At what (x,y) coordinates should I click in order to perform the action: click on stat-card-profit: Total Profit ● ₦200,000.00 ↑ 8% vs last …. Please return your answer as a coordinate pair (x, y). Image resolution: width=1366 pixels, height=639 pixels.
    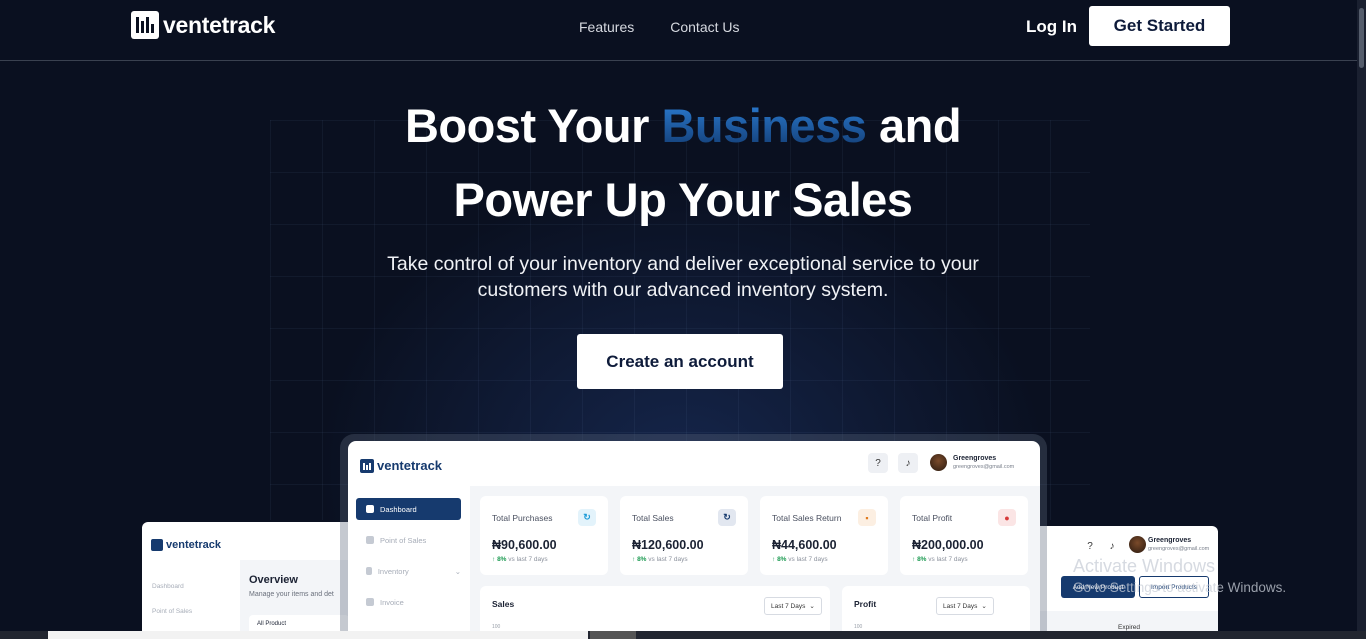
    Looking at the image, I should click on (964, 535).